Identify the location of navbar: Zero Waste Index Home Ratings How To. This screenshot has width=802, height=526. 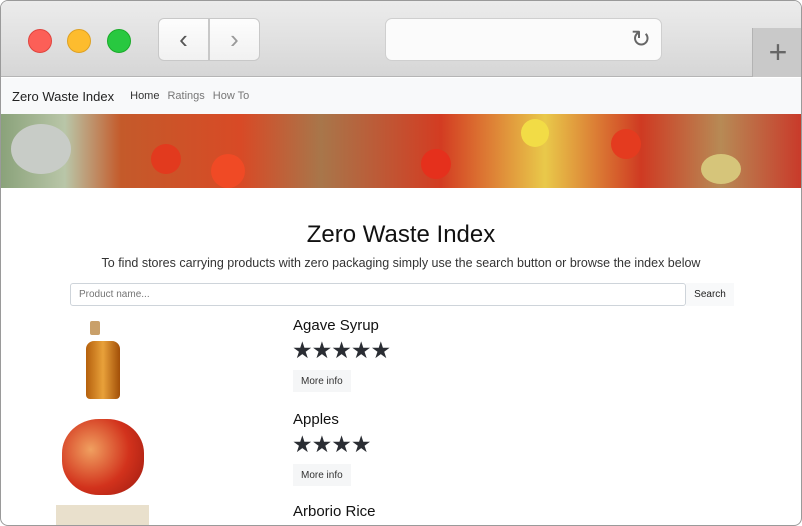
(401, 96).